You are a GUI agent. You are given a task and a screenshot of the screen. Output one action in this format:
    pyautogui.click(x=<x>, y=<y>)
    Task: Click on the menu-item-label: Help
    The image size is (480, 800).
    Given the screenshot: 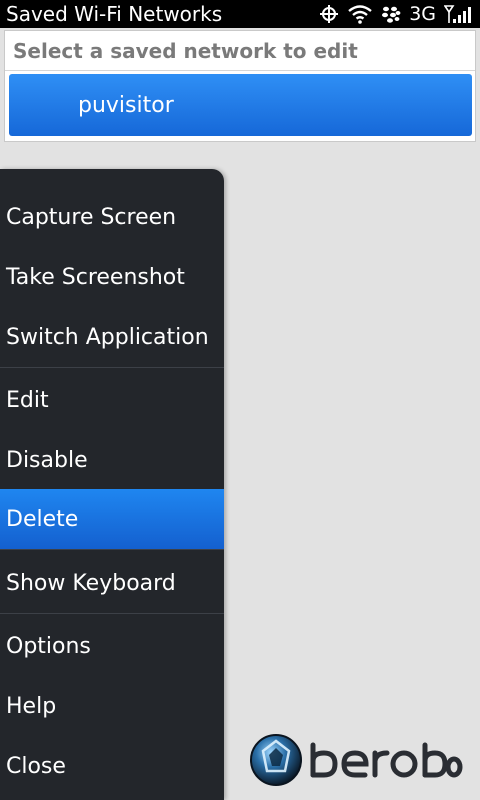 What is the action you would take?
    pyautogui.click(x=31, y=706)
    